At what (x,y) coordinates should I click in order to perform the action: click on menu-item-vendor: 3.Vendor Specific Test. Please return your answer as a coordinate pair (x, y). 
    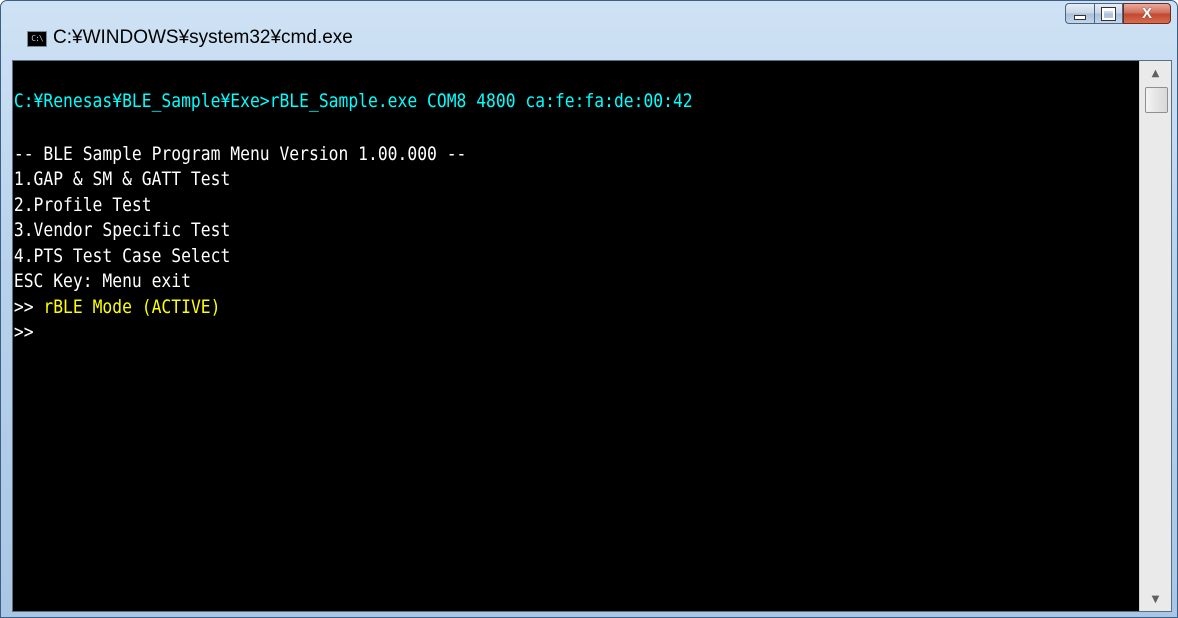
    Looking at the image, I should click on (122, 230).